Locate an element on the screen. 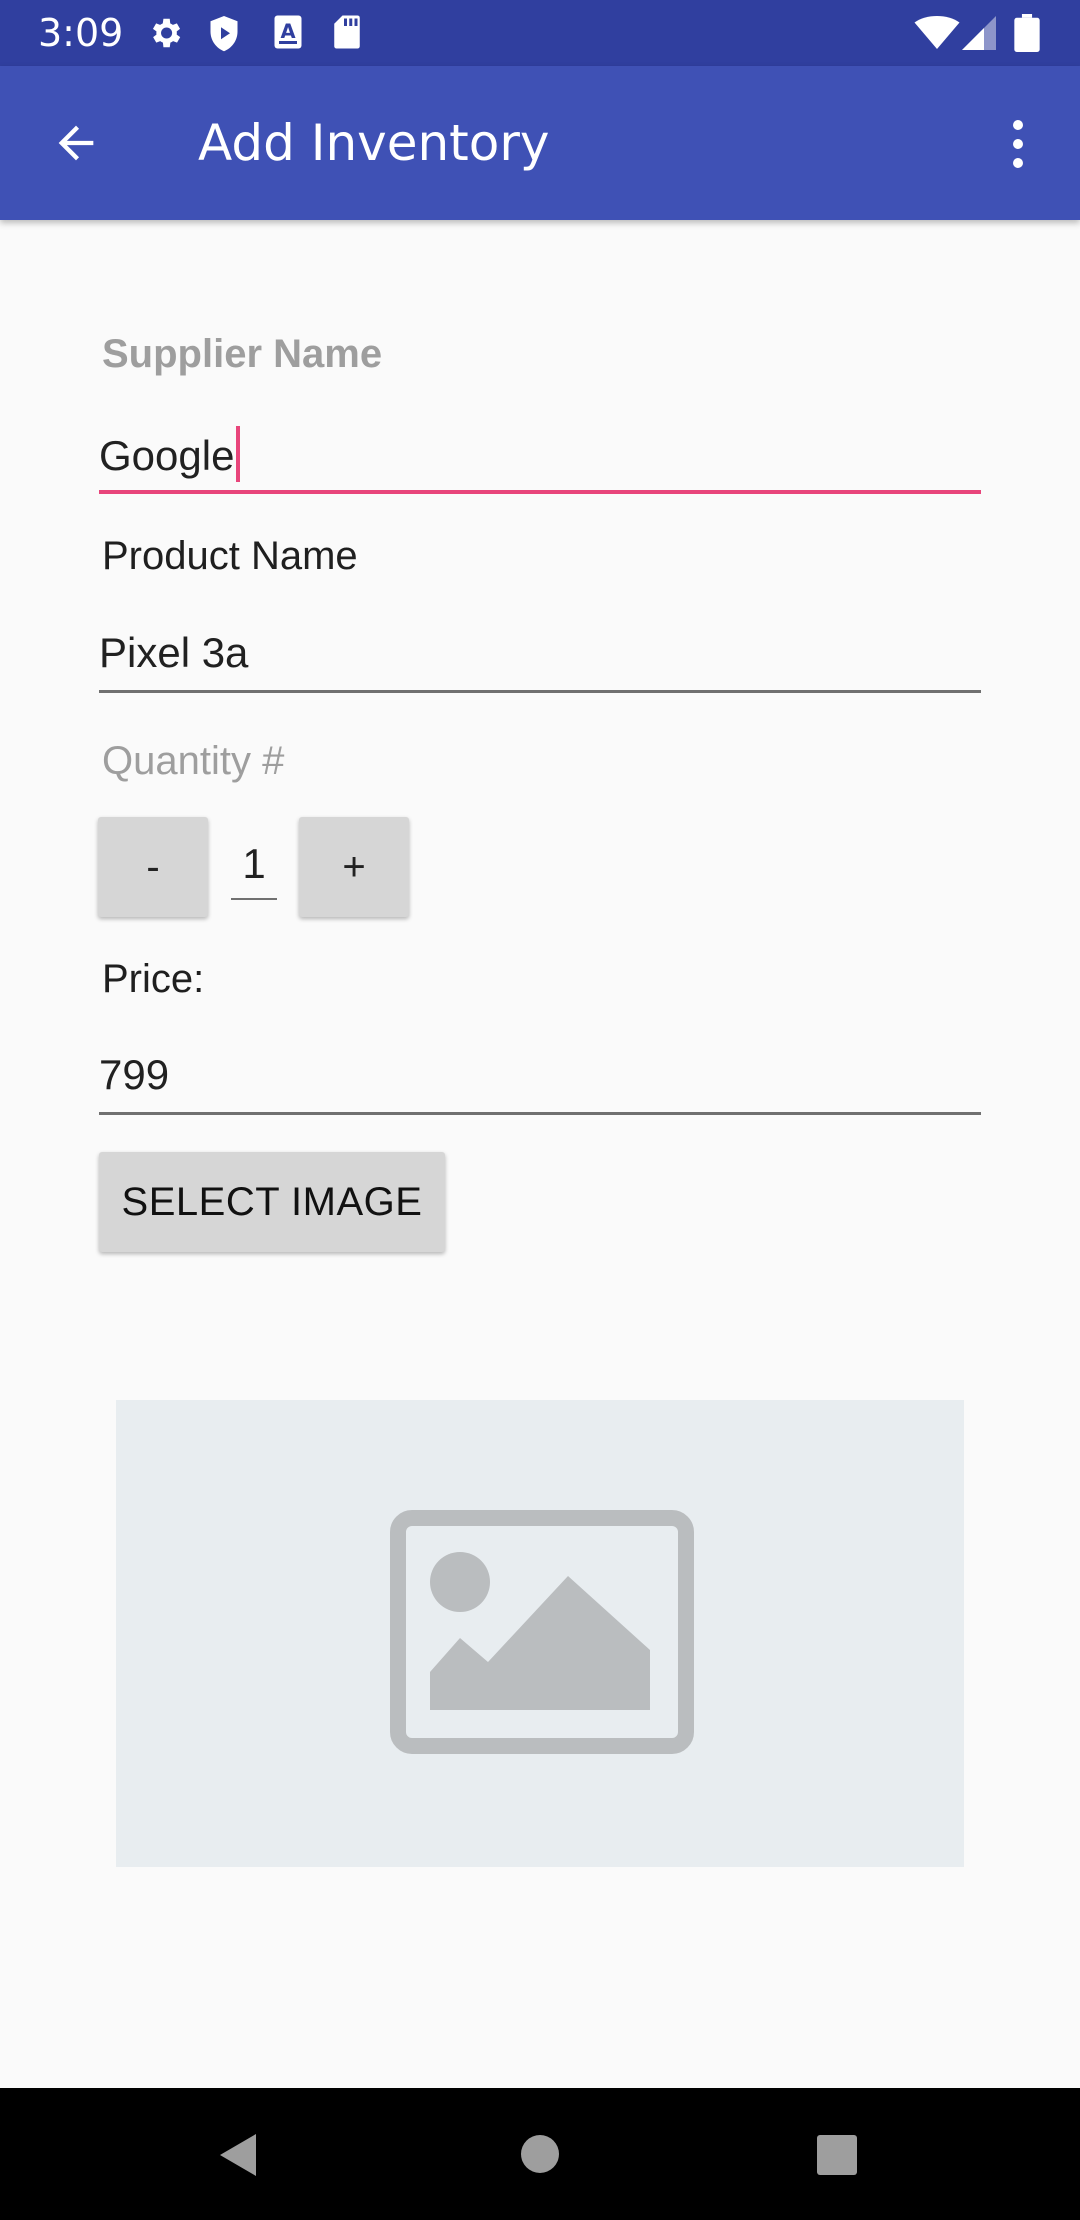 This screenshot has height=2220, width=1080. nav-recents-icon is located at coordinates (837, 2155).